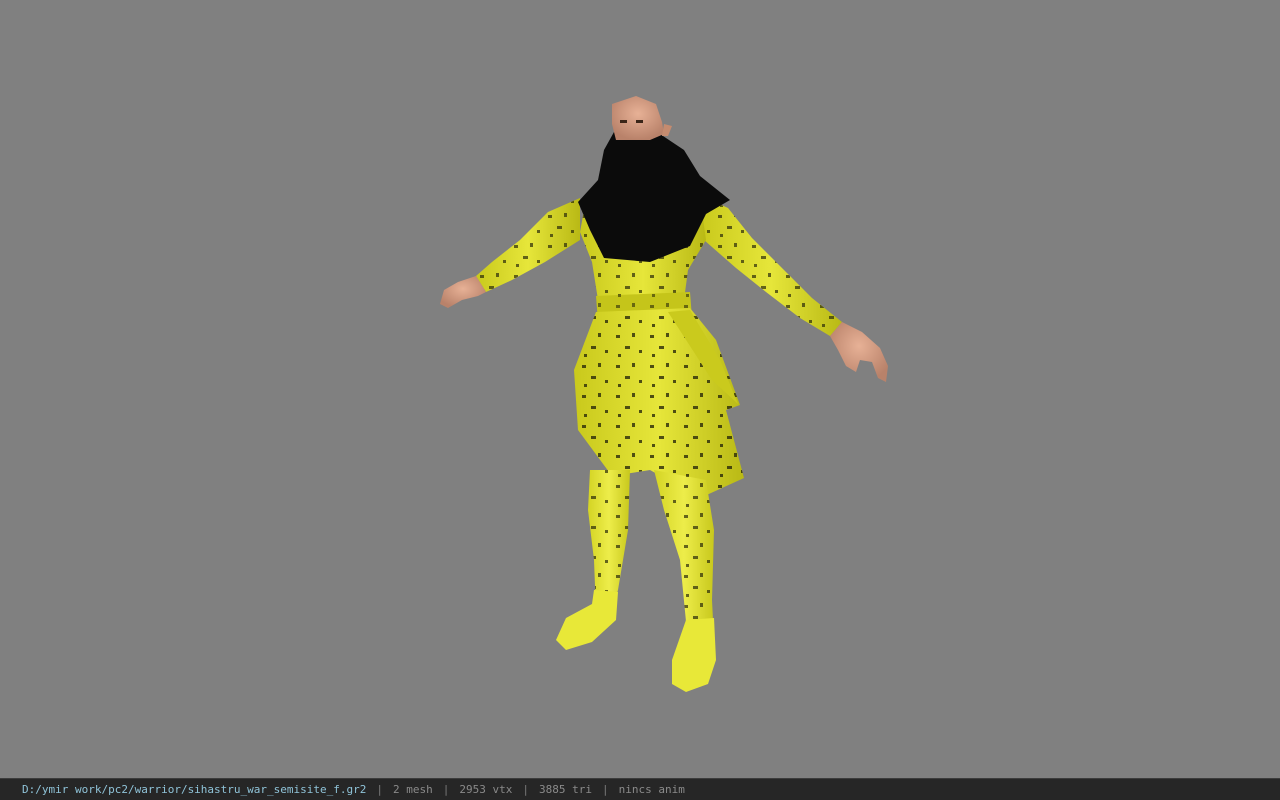 Image resolution: width=1280 pixels, height=800 pixels. Describe the element at coordinates (565, 789) in the screenshot. I see `triangle-count: 3885 tri` at that location.